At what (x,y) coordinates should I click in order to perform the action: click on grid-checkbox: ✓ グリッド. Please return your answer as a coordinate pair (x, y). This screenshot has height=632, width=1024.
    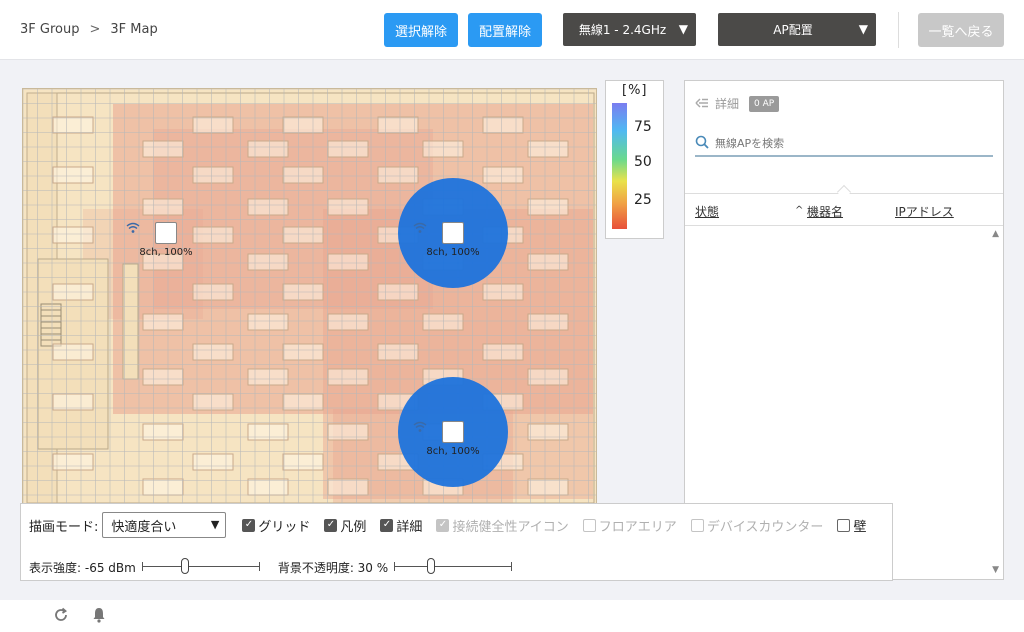
    Looking at the image, I should click on (276, 525).